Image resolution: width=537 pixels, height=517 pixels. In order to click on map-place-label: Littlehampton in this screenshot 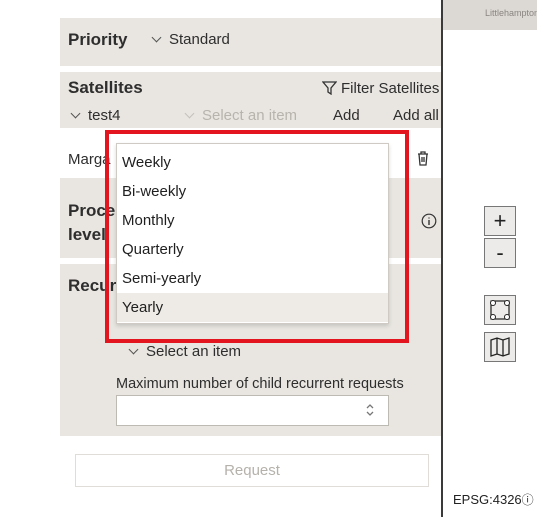, I will do `click(511, 13)`.